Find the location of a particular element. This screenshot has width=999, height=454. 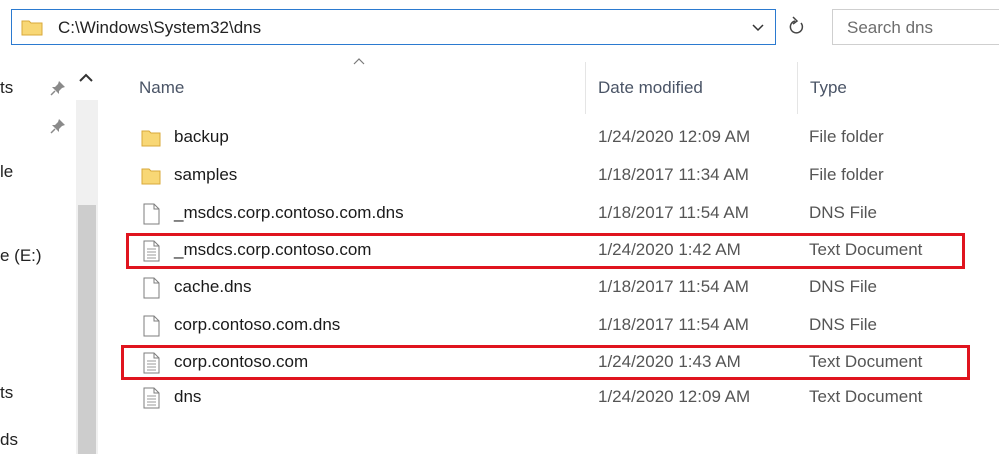

file-row: samples 1/18/2017 11:34 AM File folder is located at coordinates (550, 176).